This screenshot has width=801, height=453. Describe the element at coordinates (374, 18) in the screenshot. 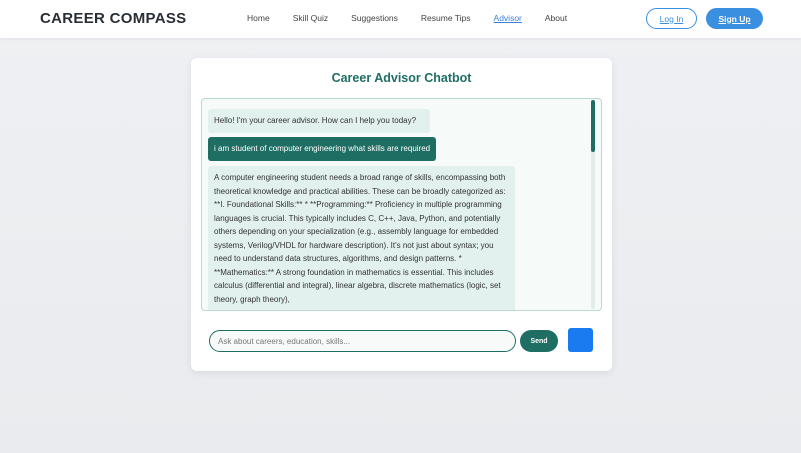

I see `nav-suggestions: Suggestions` at that location.